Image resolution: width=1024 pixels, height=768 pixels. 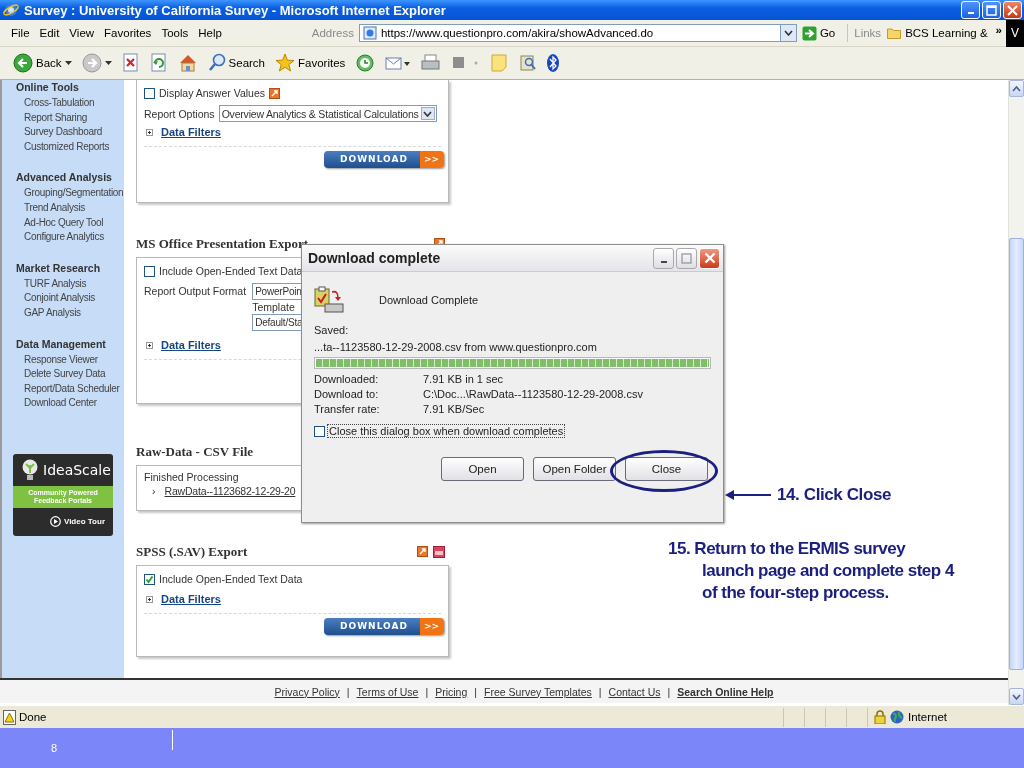 I want to click on section-heading: Data Management, so click(x=61, y=343).